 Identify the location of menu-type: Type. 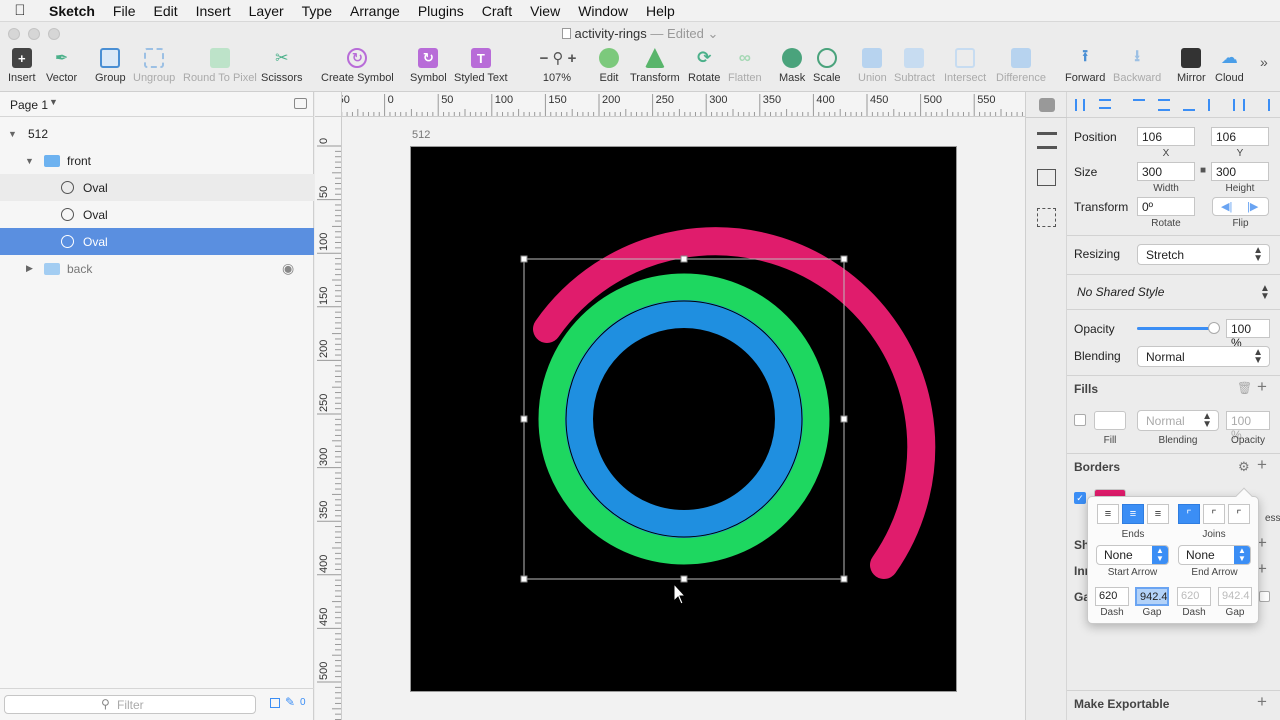
(317, 11).